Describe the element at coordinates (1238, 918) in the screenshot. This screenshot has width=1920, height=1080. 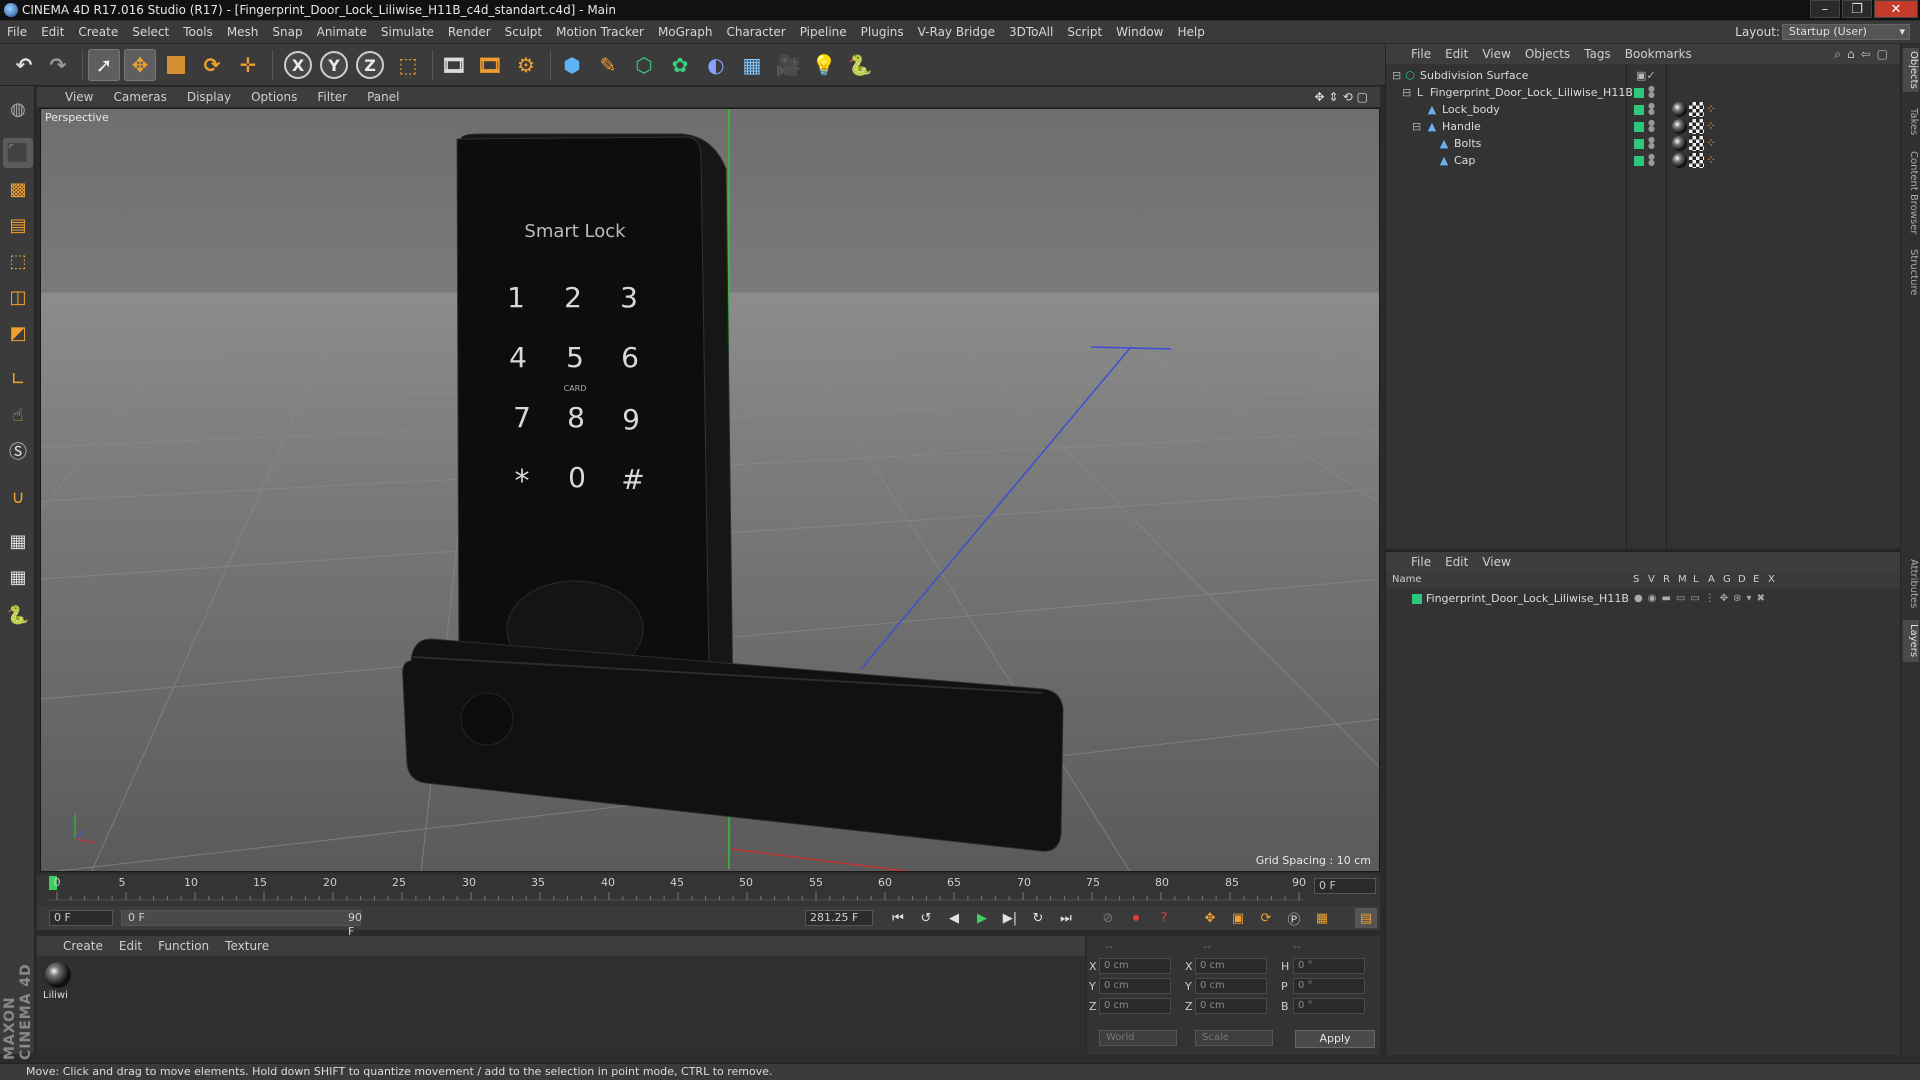
I see `key-scale-icon: ▣` at that location.